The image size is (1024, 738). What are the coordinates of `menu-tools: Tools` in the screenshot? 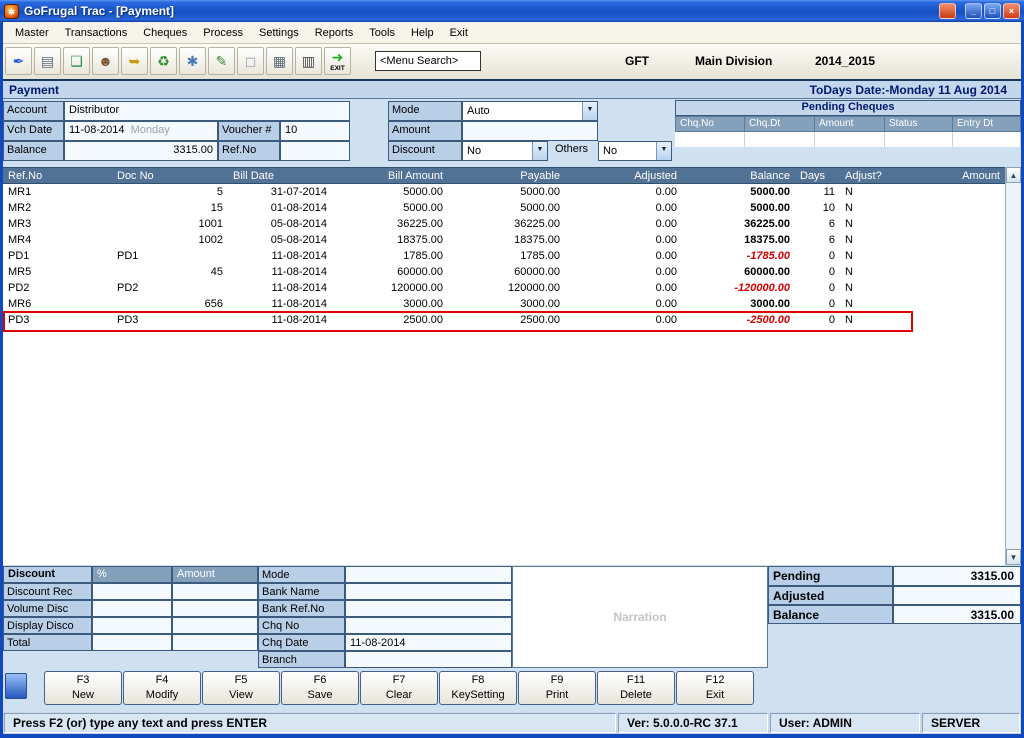 It's located at (382, 33).